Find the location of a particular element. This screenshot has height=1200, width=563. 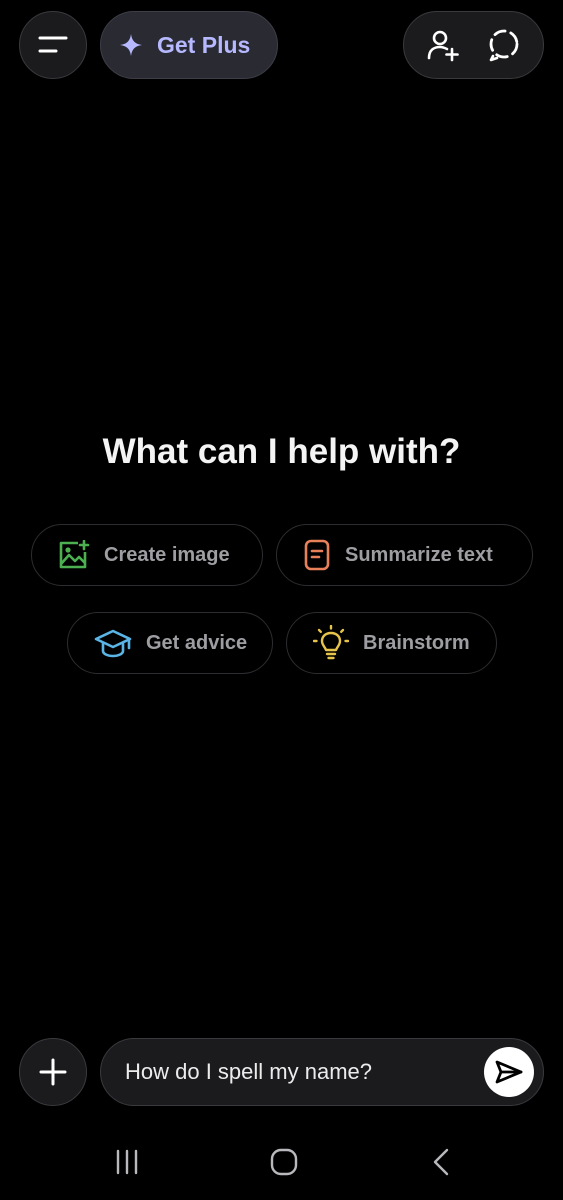

send-icon is located at coordinates (509, 1072).